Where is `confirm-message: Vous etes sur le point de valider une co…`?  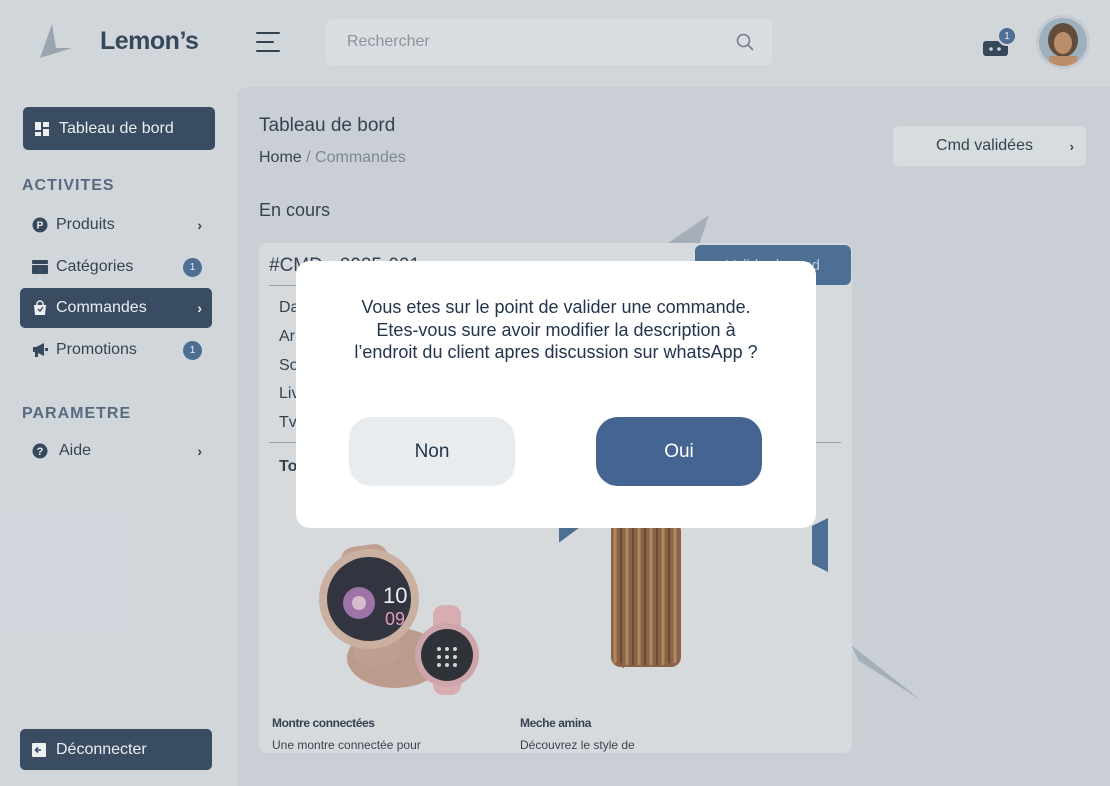 confirm-message: Vous etes sur le point de valider une co… is located at coordinates (556, 329).